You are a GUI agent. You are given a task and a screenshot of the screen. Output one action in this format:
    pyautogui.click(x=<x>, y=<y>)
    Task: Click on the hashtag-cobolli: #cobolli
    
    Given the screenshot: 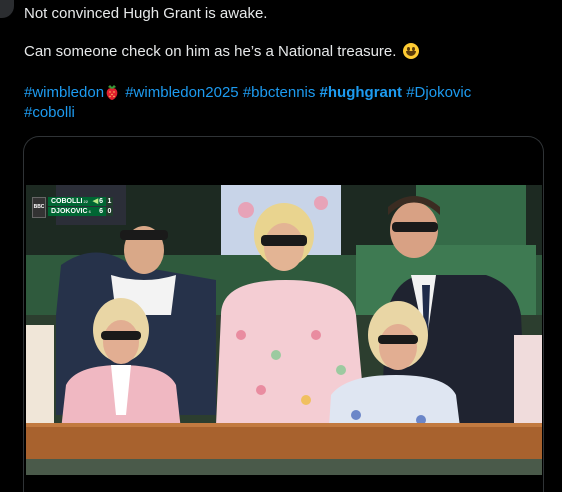 What is the action you would take?
    pyautogui.click(x=49, y=112)
    